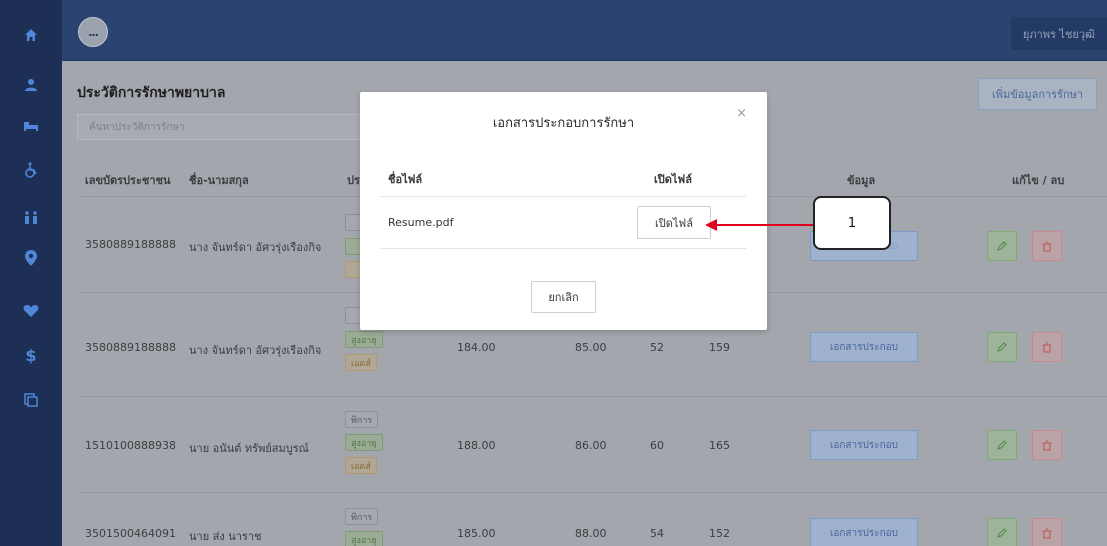 Image resolution: width=1107 pixels, height=546 pixels. What do you see at coordinates (674, 222) in the screenshot?
I see `open-file-button: เปิดไฟล์` at bounding box center [674, 222].